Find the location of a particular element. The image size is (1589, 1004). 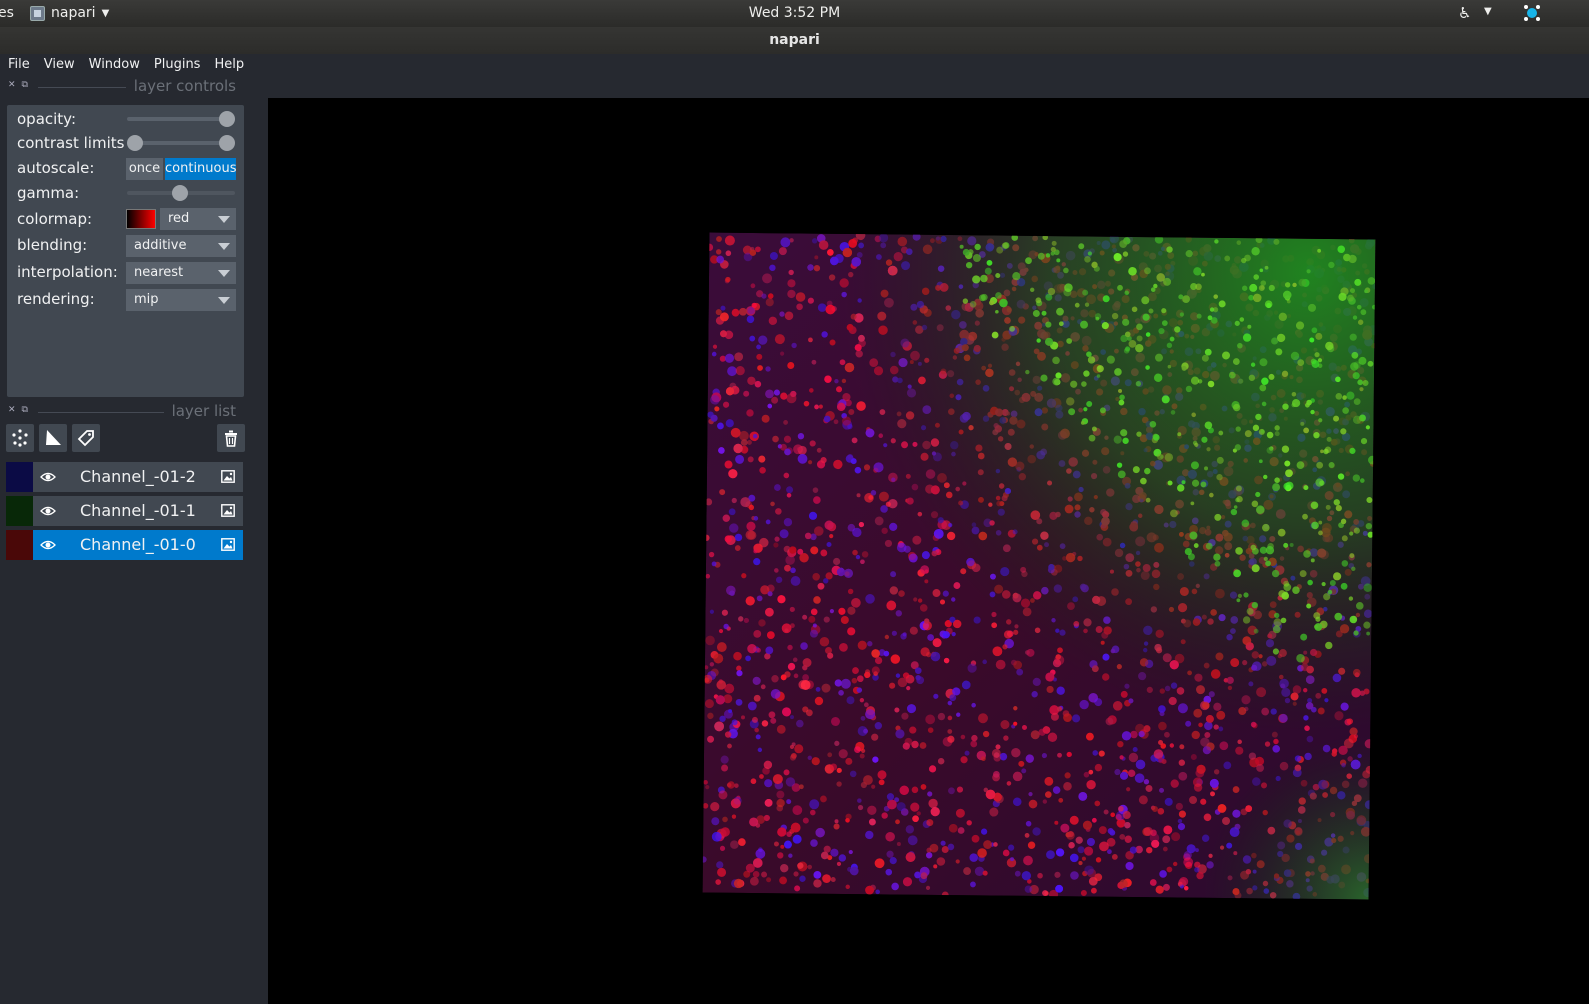

colormap-swatch is located at coordinates (141, 219).